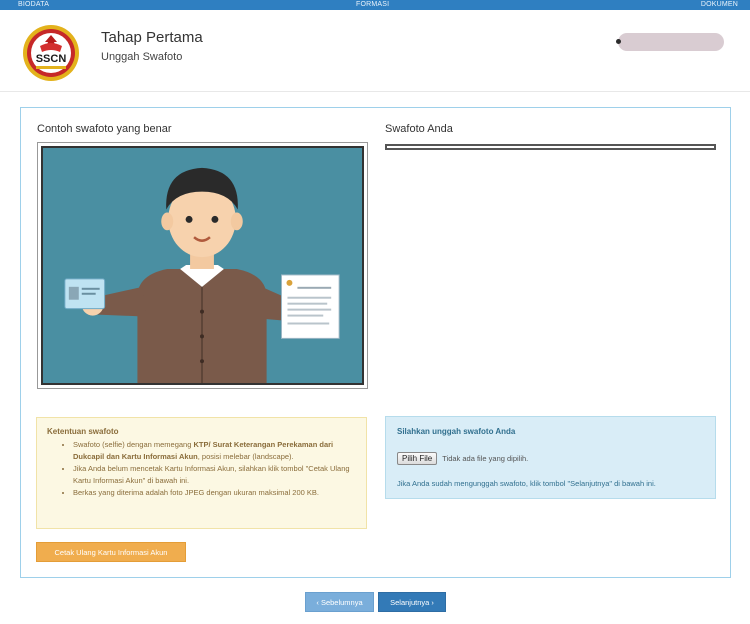 This screenshot has width=750, height=624. Describe the element at coordinates (719, 4) in the screenshot. I see `step-dokumen: DOKUMEN` at that location.